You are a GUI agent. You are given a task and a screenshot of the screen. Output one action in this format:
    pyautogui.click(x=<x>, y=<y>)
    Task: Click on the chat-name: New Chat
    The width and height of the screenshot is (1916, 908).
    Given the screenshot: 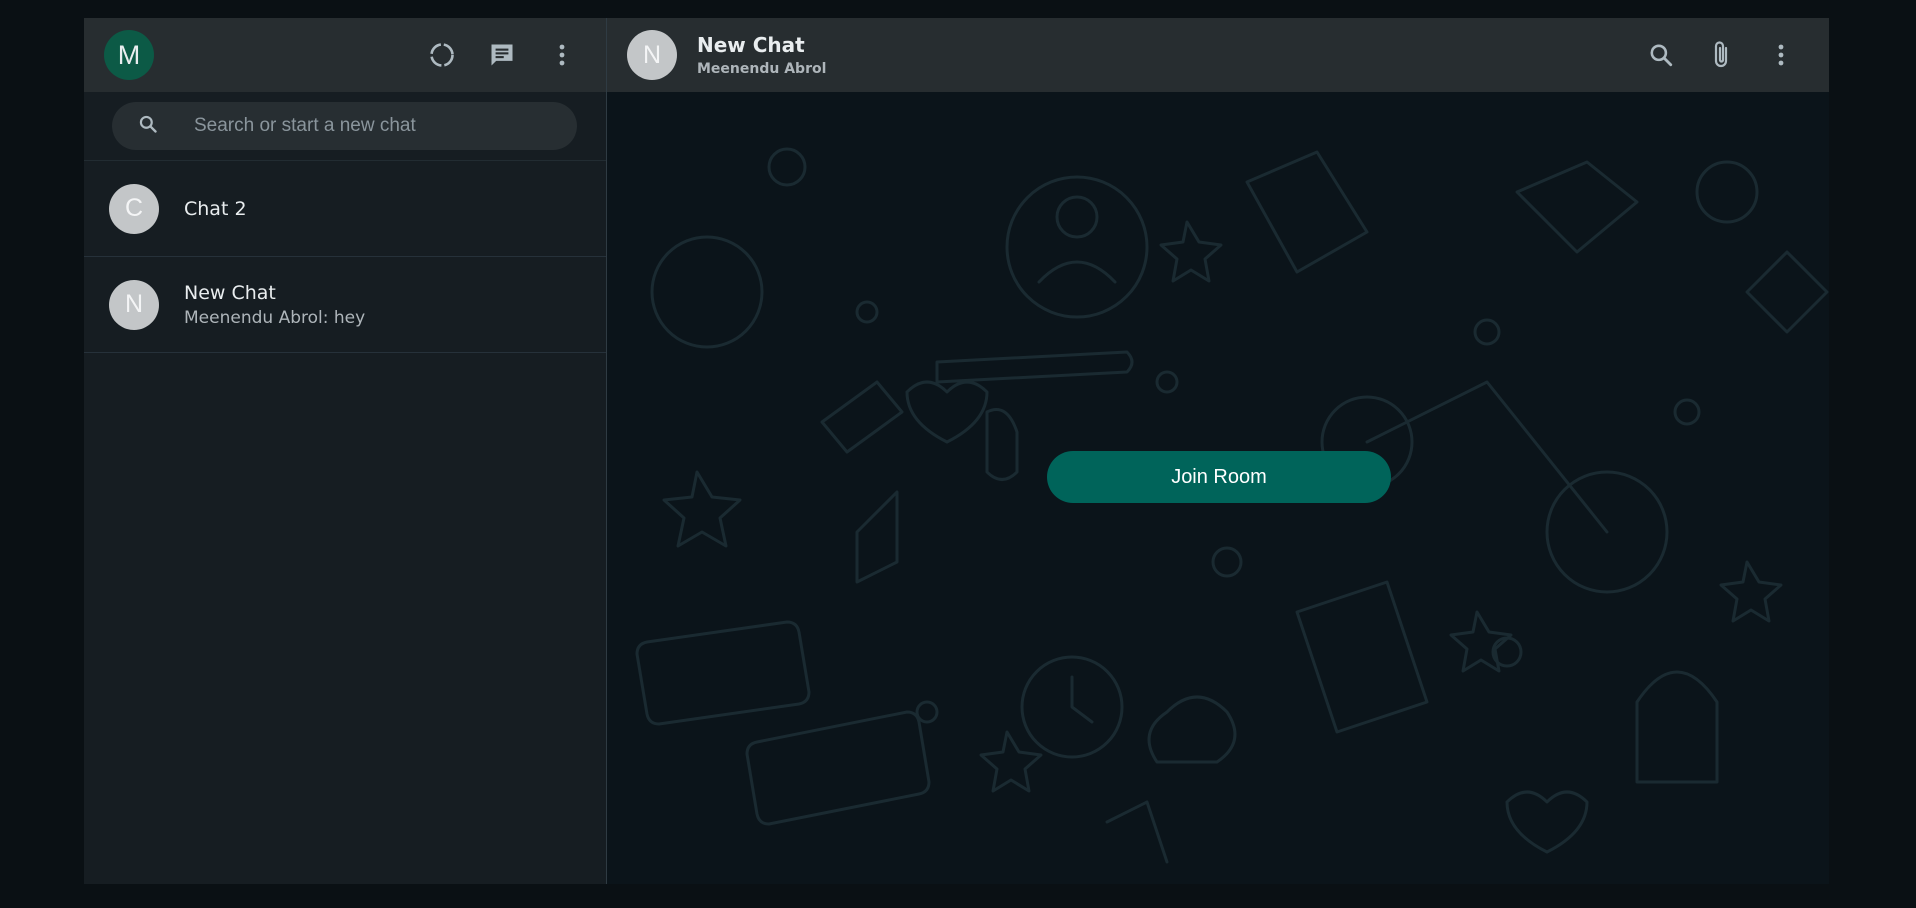 What is the action you would take?
    pyautogui.click(x=230, y=292)
    